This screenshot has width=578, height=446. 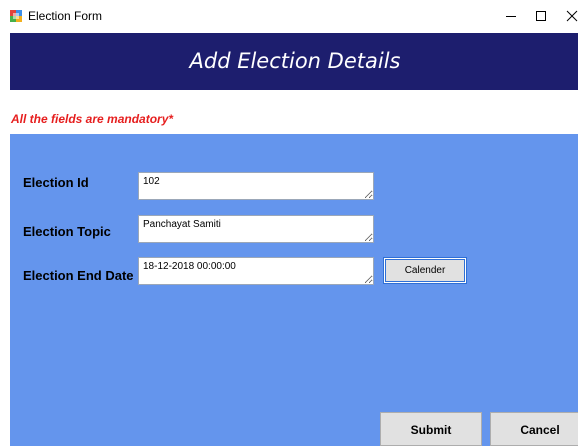 What do you see at coordinates (572, 16) in the screenshot?
I see `close-icon` at bounding box center [572, 16].